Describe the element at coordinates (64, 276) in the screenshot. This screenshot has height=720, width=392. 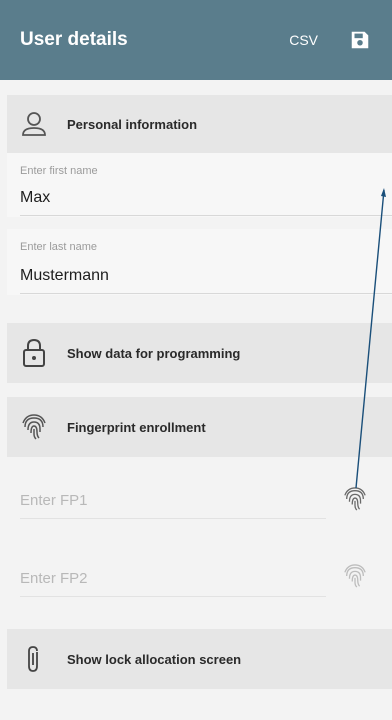
I see `last-name-input: Mustermann` at that location.